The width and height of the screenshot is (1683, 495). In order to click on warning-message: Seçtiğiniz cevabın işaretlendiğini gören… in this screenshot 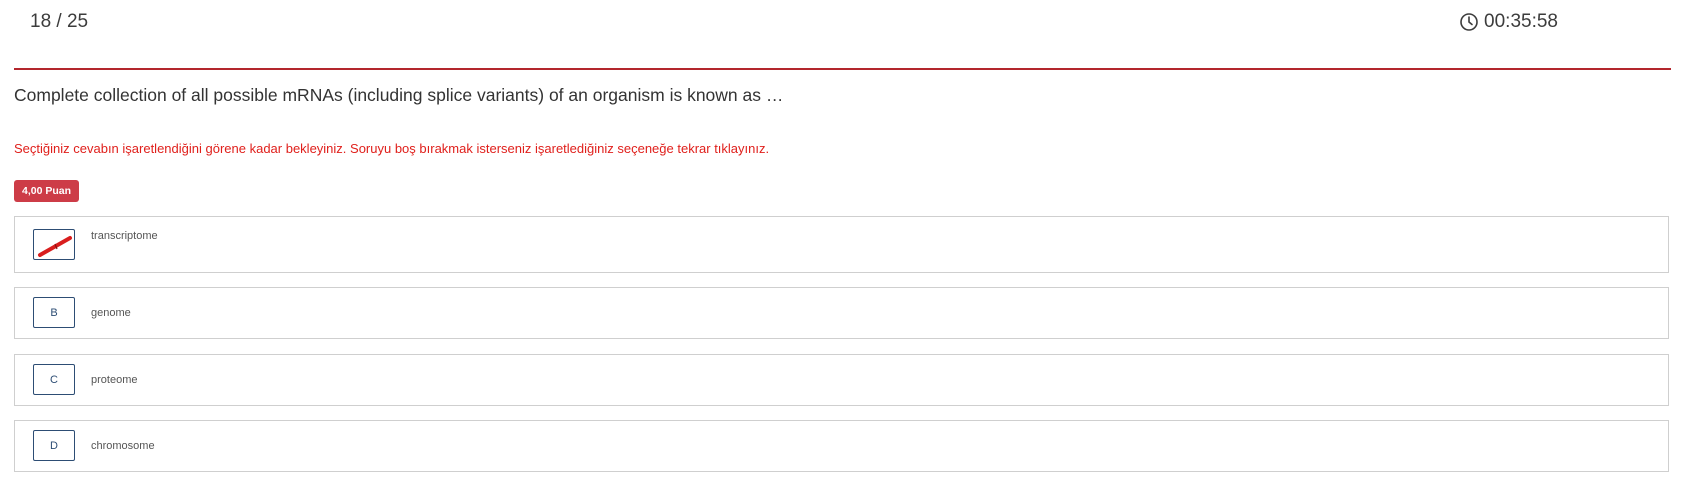, I will do `click(392, 148)`.